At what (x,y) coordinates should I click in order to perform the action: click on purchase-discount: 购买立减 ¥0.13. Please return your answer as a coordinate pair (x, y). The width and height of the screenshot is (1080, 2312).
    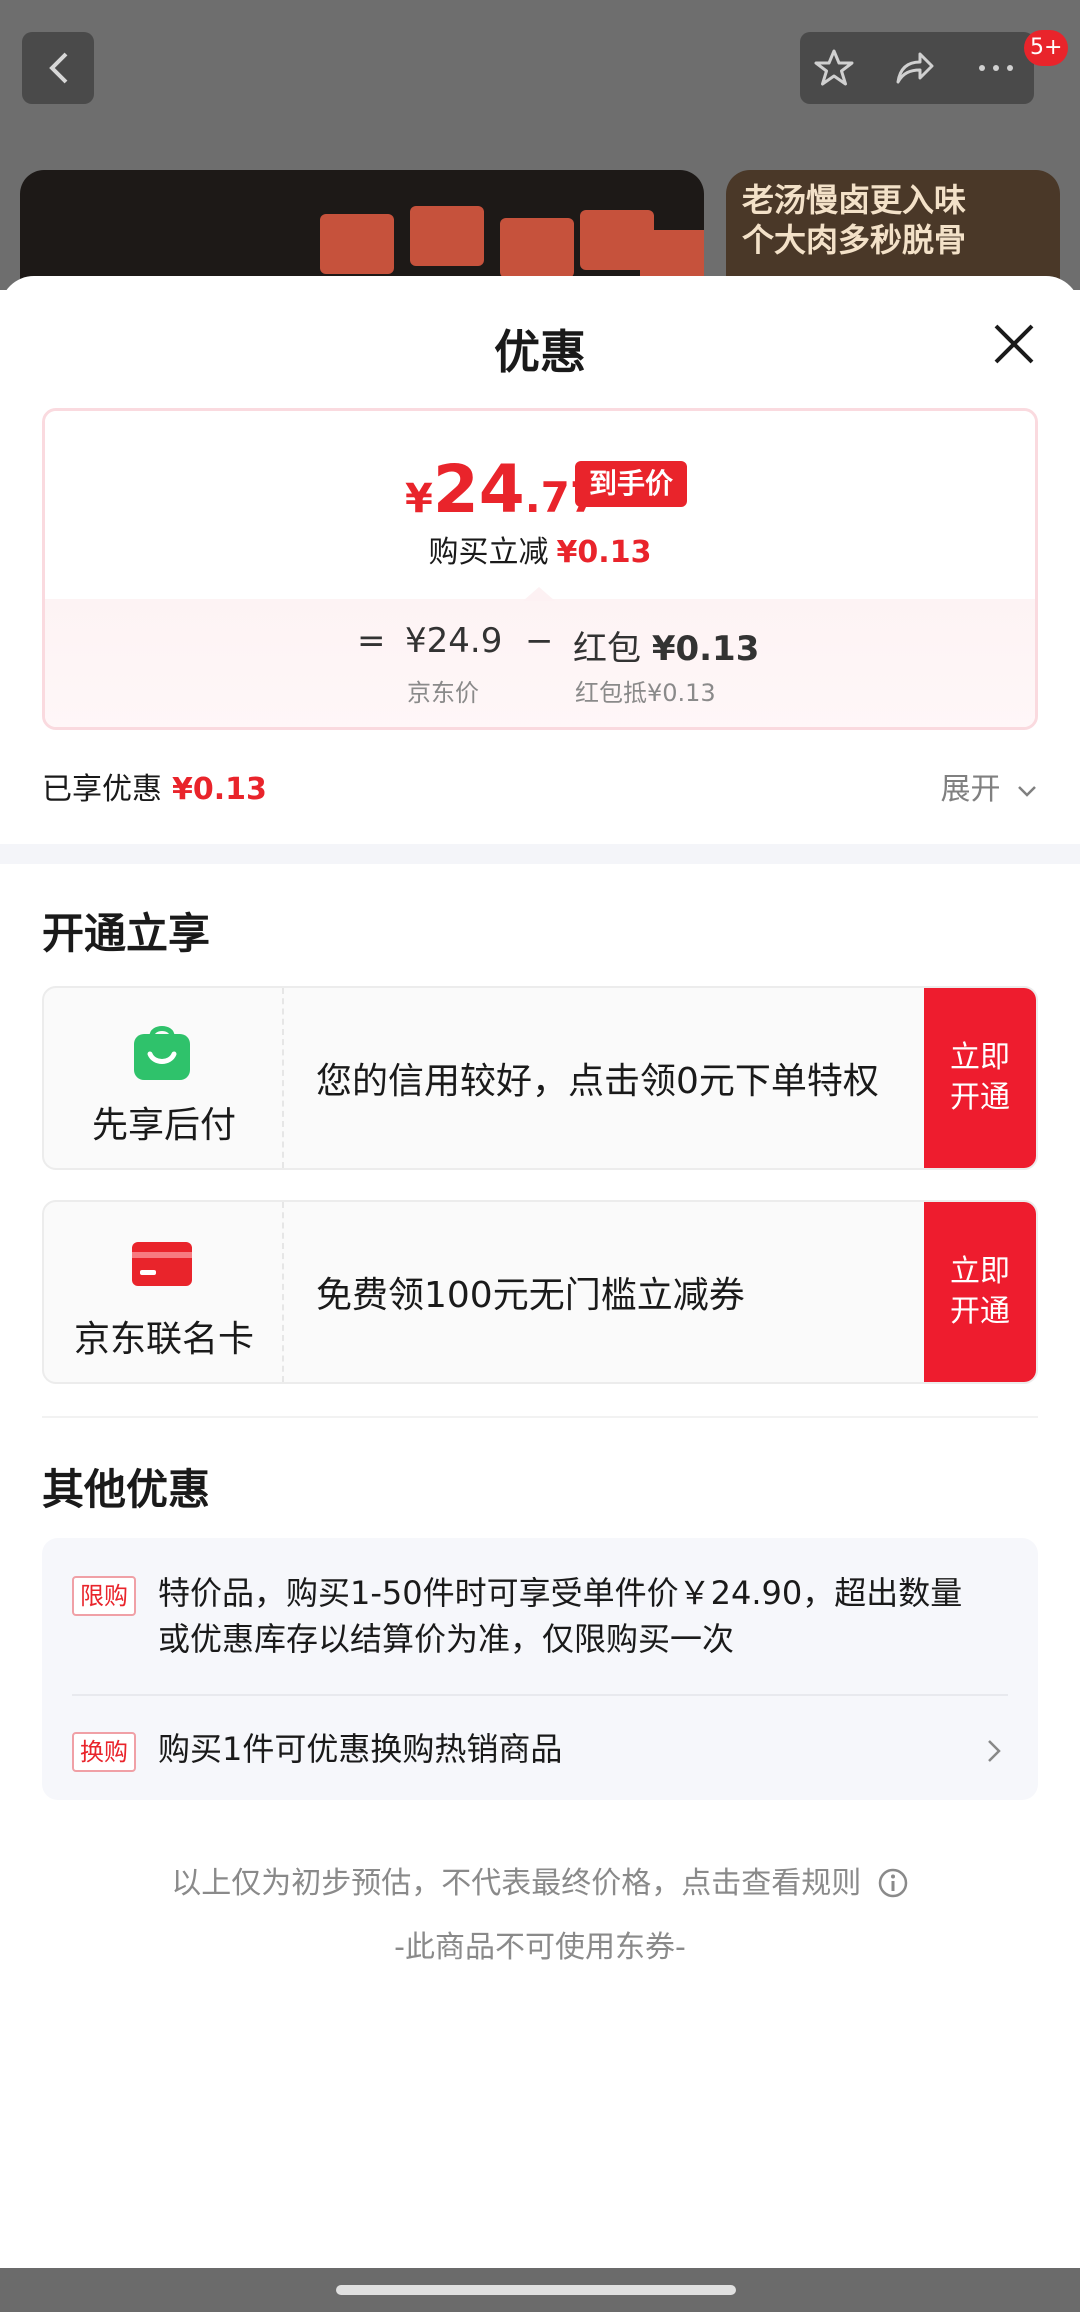
    Looking at the image, I should click on (540, 552).